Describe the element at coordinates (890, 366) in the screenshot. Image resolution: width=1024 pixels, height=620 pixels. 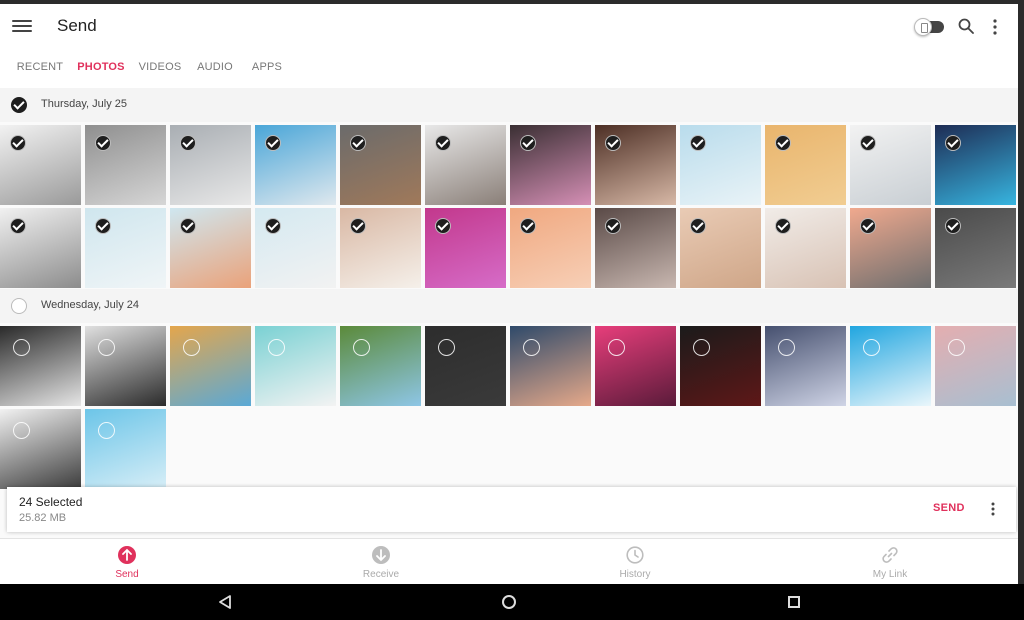
I see `blue-door-photo` at that location.